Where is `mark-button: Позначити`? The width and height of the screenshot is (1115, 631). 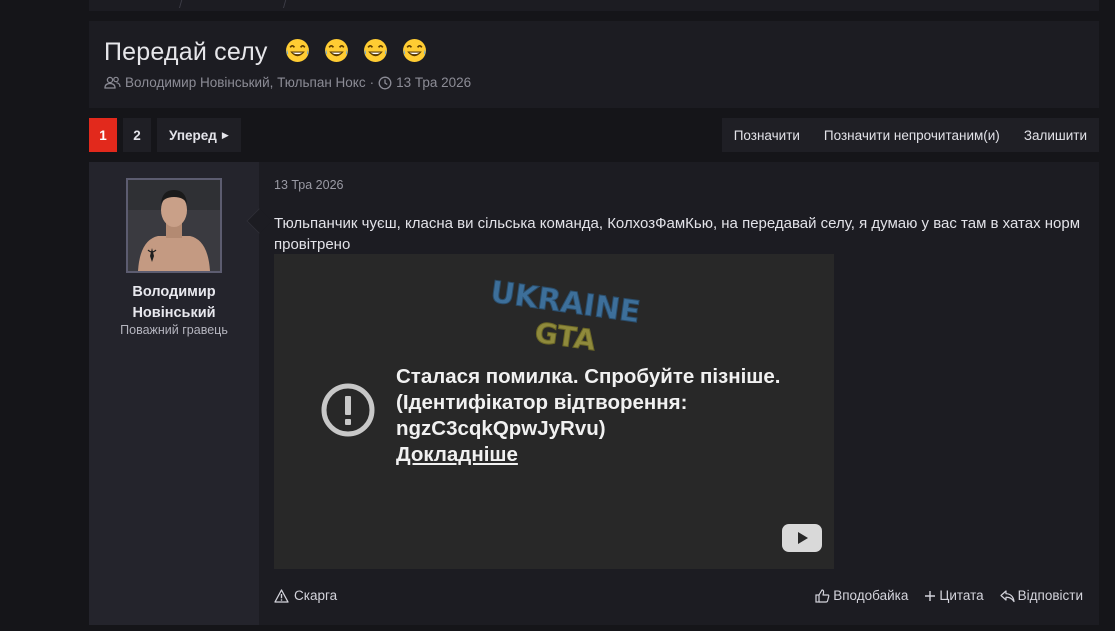 mark-button: Позначити is located at coordinates (767, 135).